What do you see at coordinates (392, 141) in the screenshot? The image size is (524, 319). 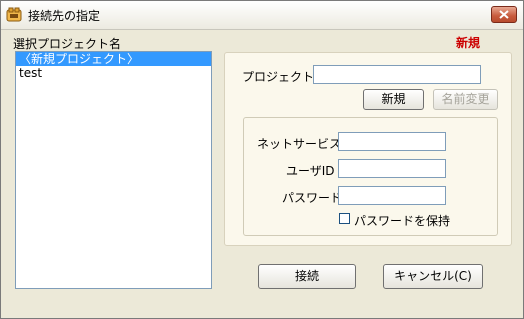 I see `network-service-input` at bounding box center [392, 141].